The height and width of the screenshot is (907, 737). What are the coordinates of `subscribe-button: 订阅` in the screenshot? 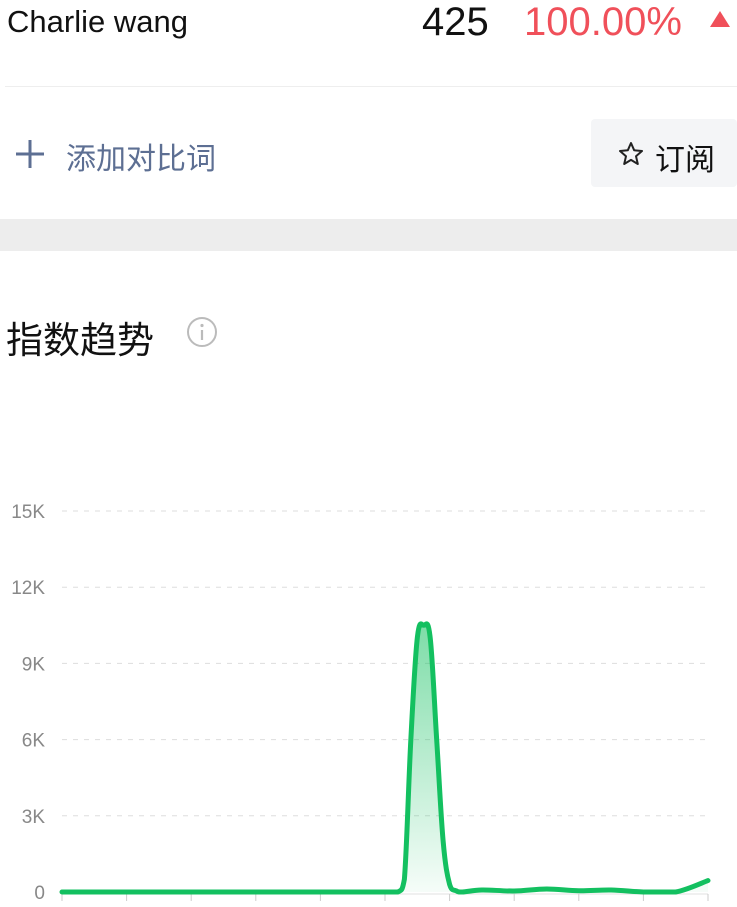 It's located at (664, 153).